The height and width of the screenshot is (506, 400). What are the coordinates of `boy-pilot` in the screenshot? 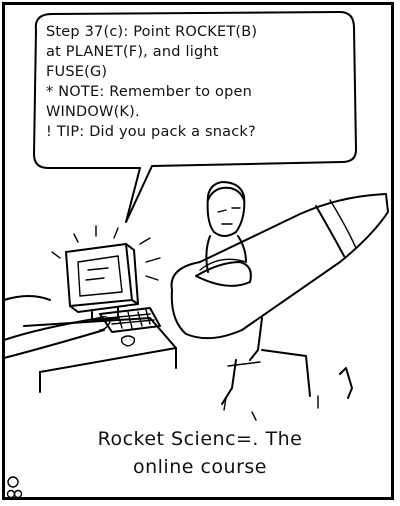 It's located at (226, 227).